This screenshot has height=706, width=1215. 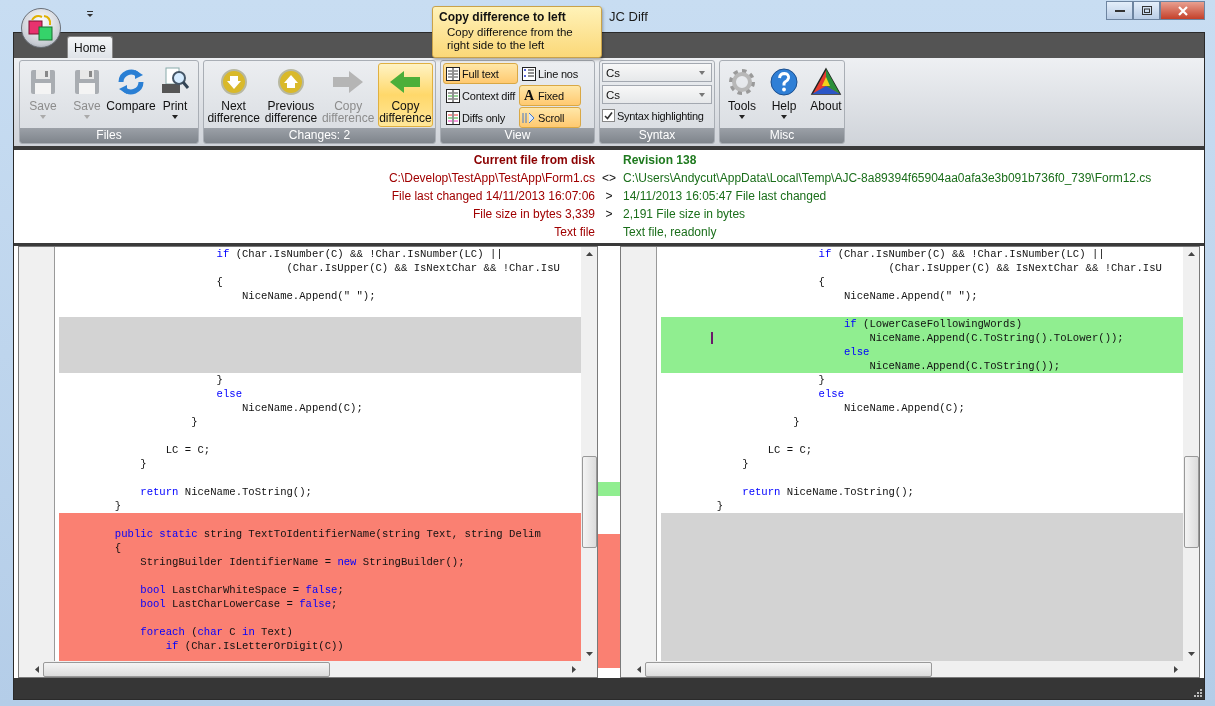 I want to click on ribbon-button: Tools, so click(x=742, y=95).